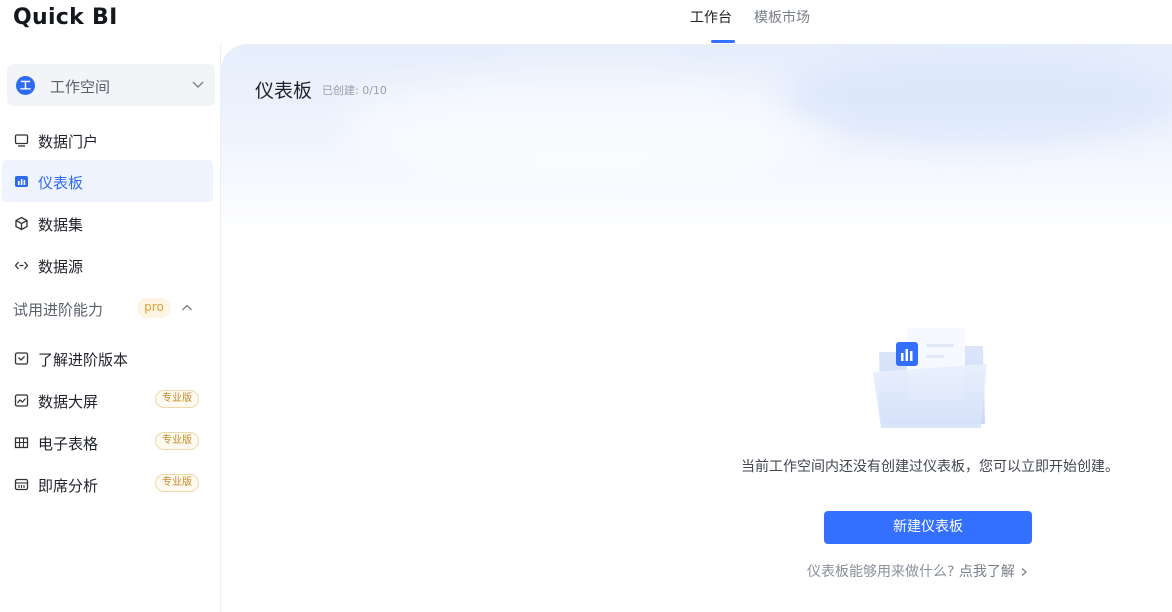 Image resolution: width=1172 pixels, height=612 pixels. What do you see at coordinates (154, 308) in the screenshot?
I see `pro-badge: pro` at bounding box center [154, 308].